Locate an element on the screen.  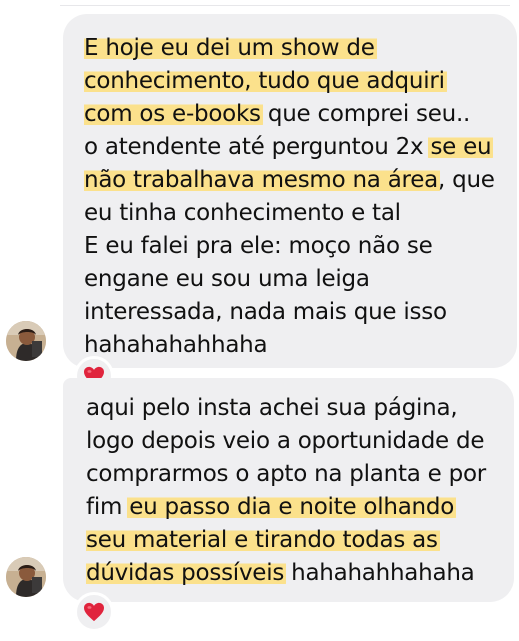
message-text-line: engane eu sou uma leiga is located at coordinates (293, 279).